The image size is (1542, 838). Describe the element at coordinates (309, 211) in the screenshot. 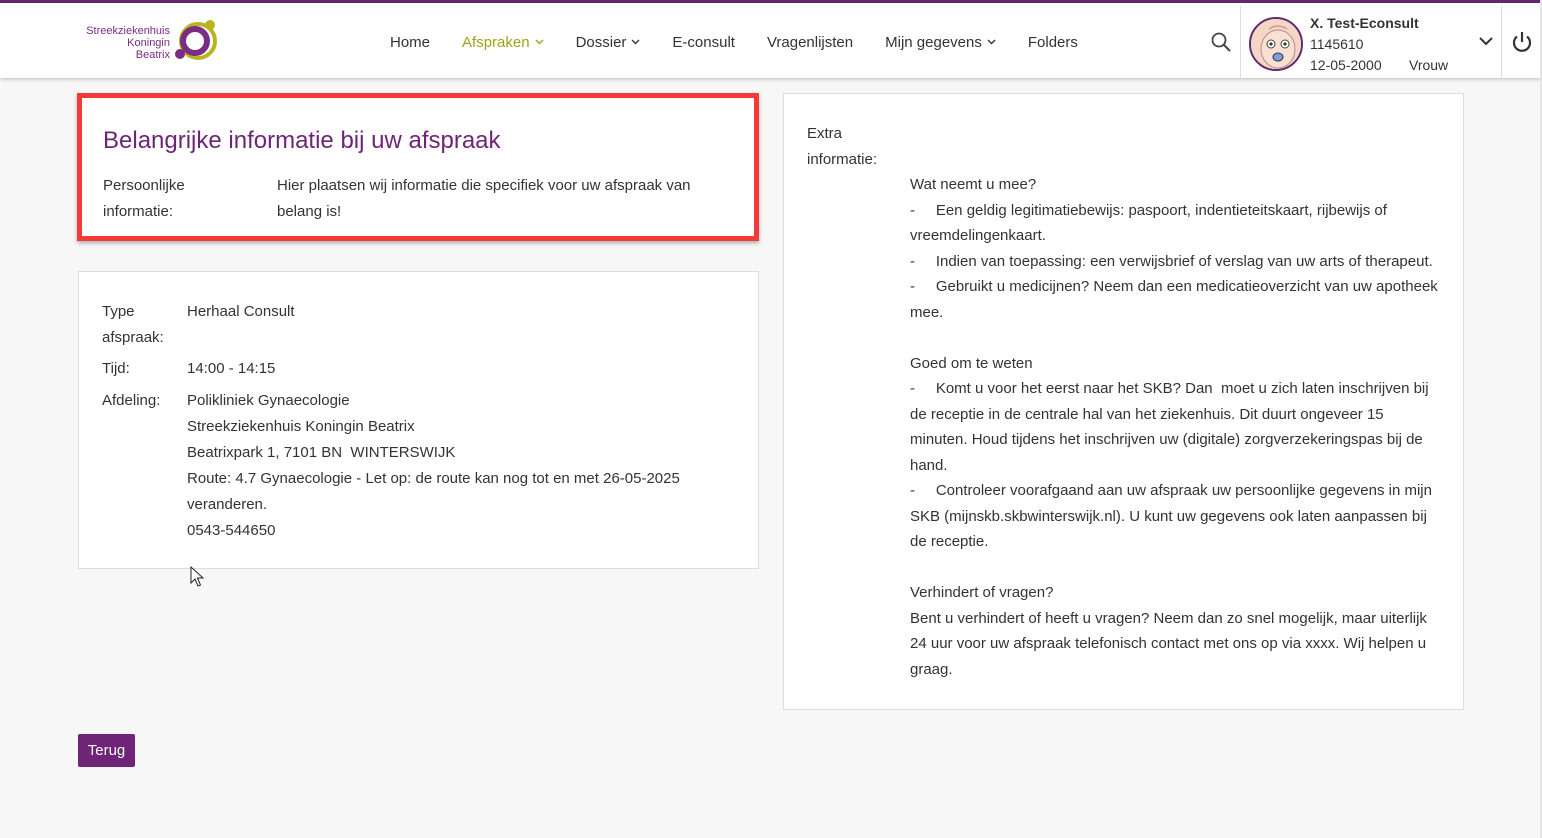

I see `text-line: belang is!` at that location.